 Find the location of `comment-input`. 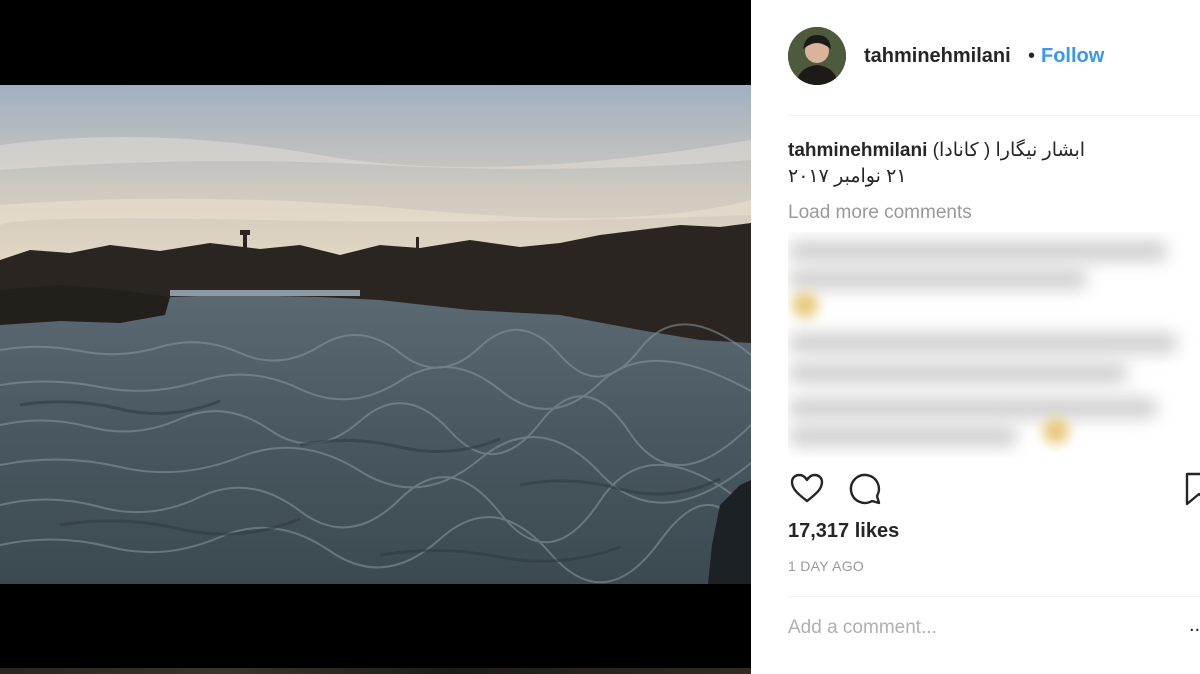

comment-input is located at coordinates (978, 628).